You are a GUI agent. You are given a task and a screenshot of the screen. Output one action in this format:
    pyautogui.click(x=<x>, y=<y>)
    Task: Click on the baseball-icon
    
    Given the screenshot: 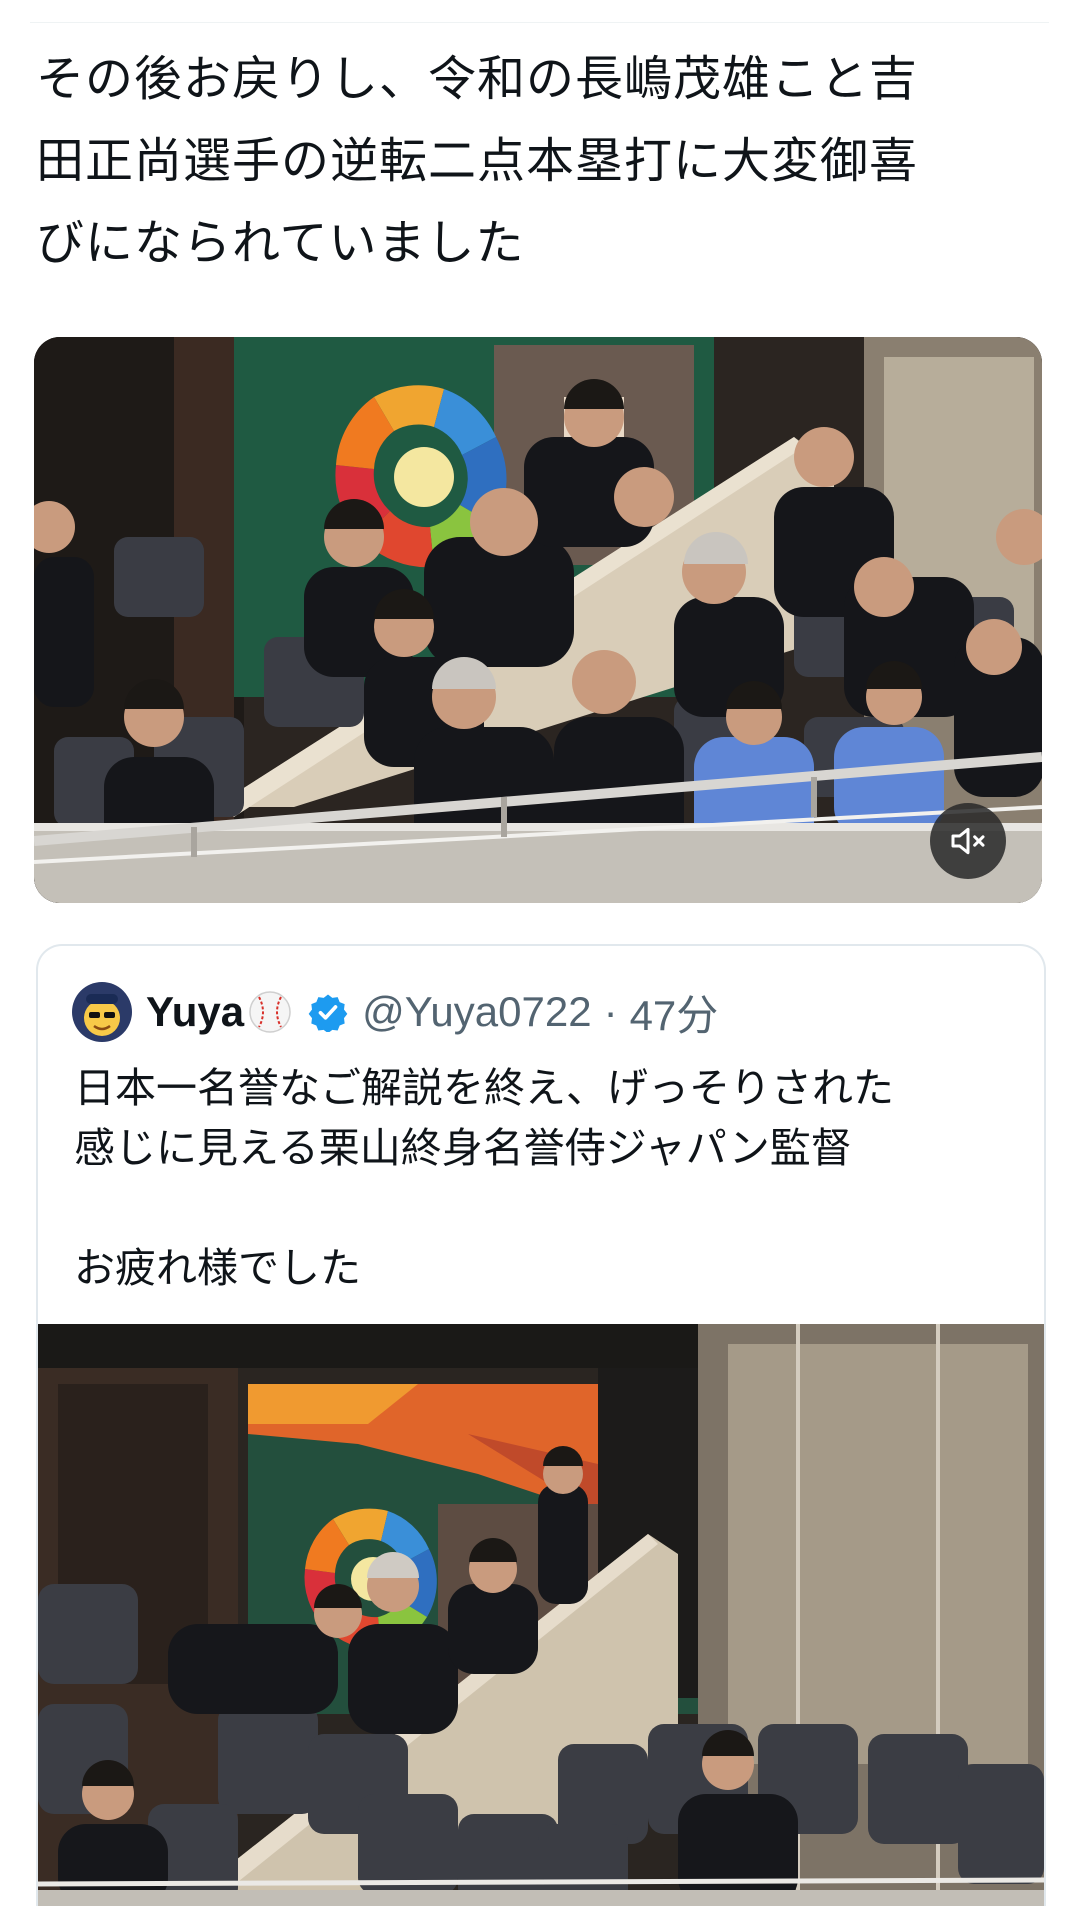 What is the action you would take?
    pyautogui.click(x=270, y=1012)
    